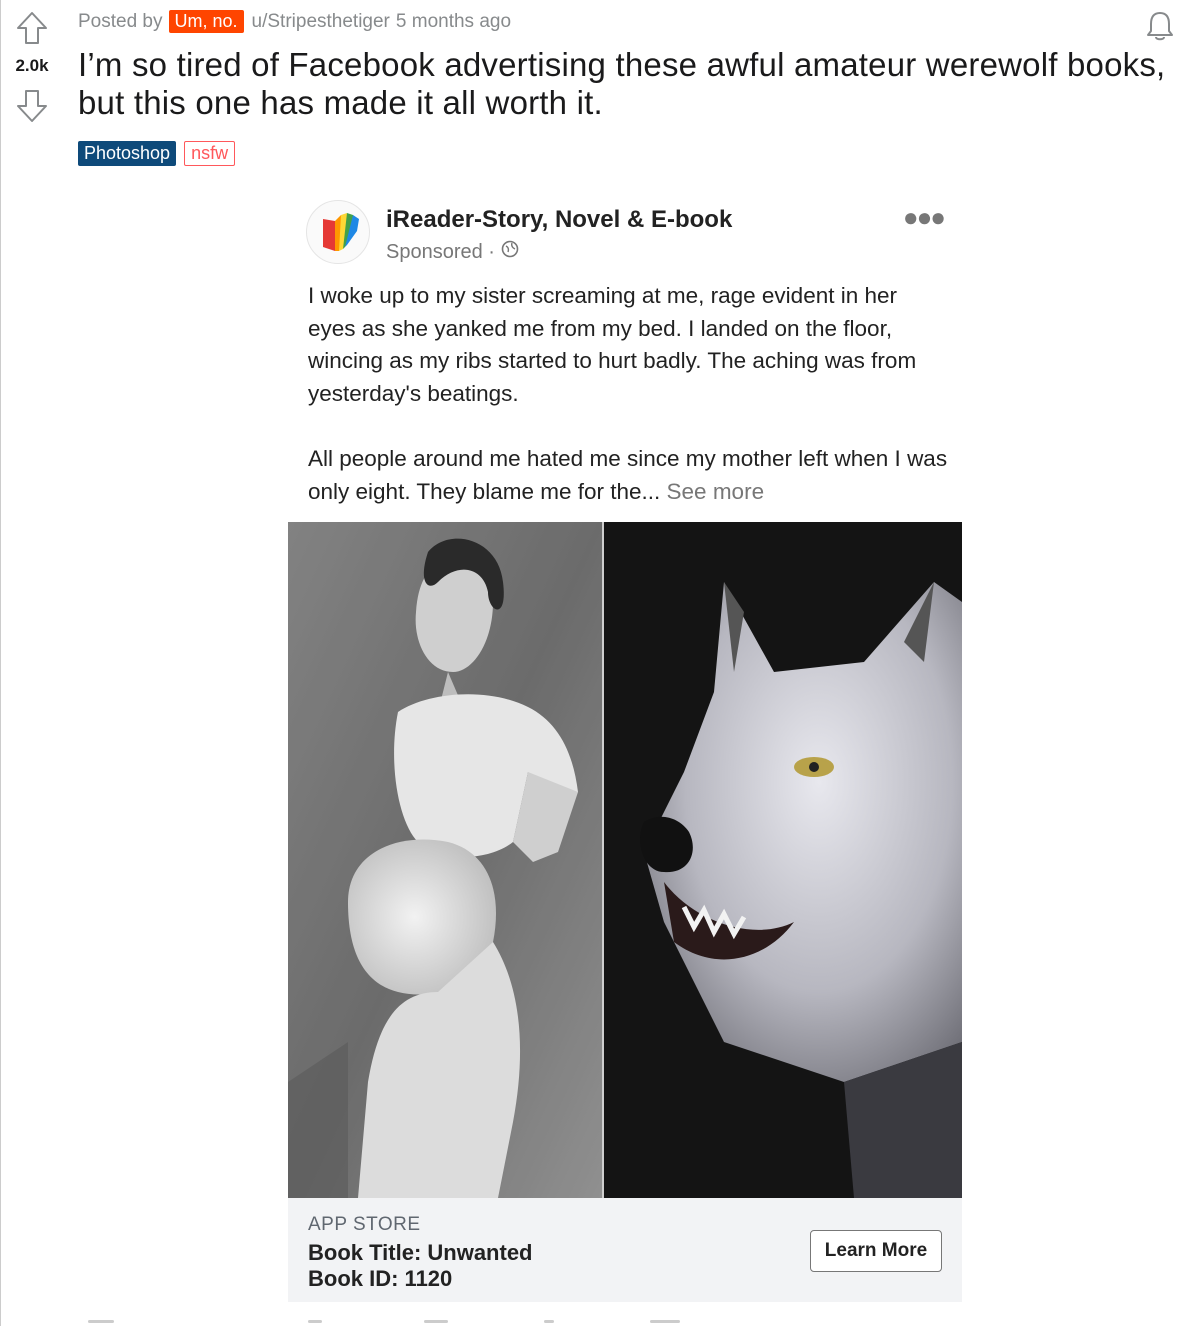 The width and height of the screenshot is (1184, 1326). Describe the element at coordinates (876, 1251) in the screenshot. I see `learn-more-button: Learn More` at that location.